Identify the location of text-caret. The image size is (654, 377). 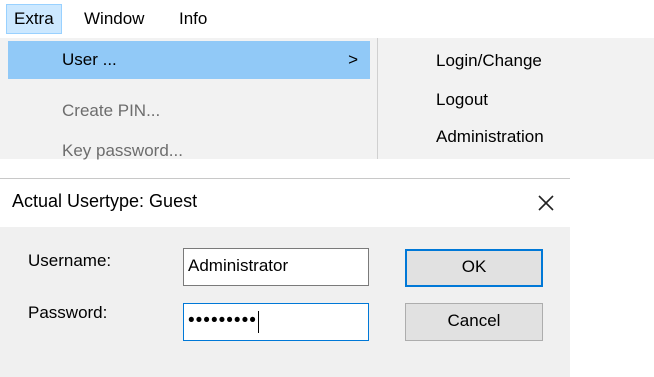
(258, 321).